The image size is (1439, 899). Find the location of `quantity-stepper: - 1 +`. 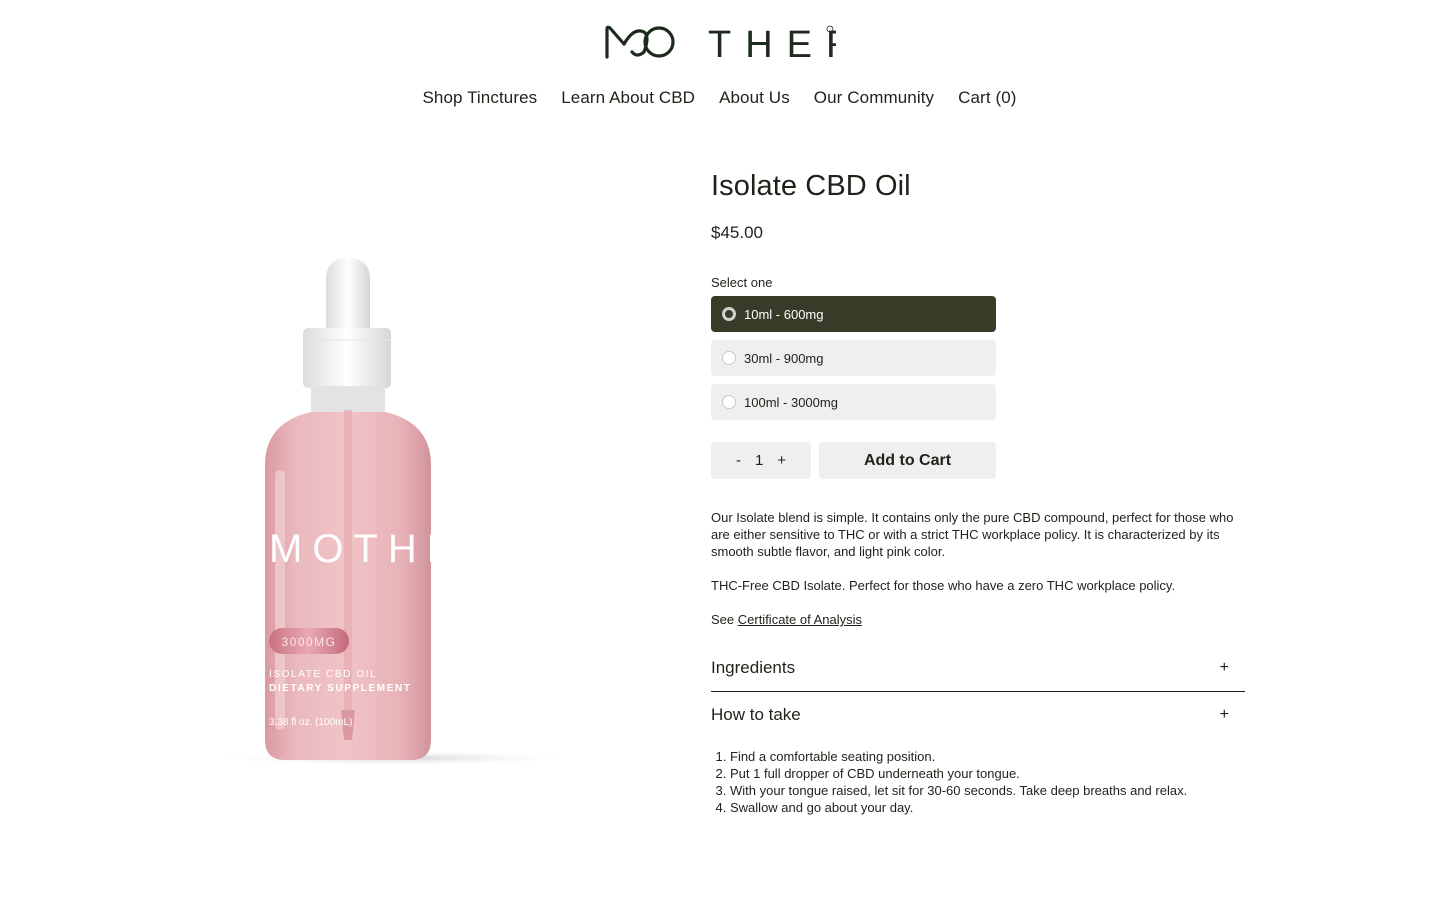

quantity-stepper: - 1 + is located at coordinates (761, 460).